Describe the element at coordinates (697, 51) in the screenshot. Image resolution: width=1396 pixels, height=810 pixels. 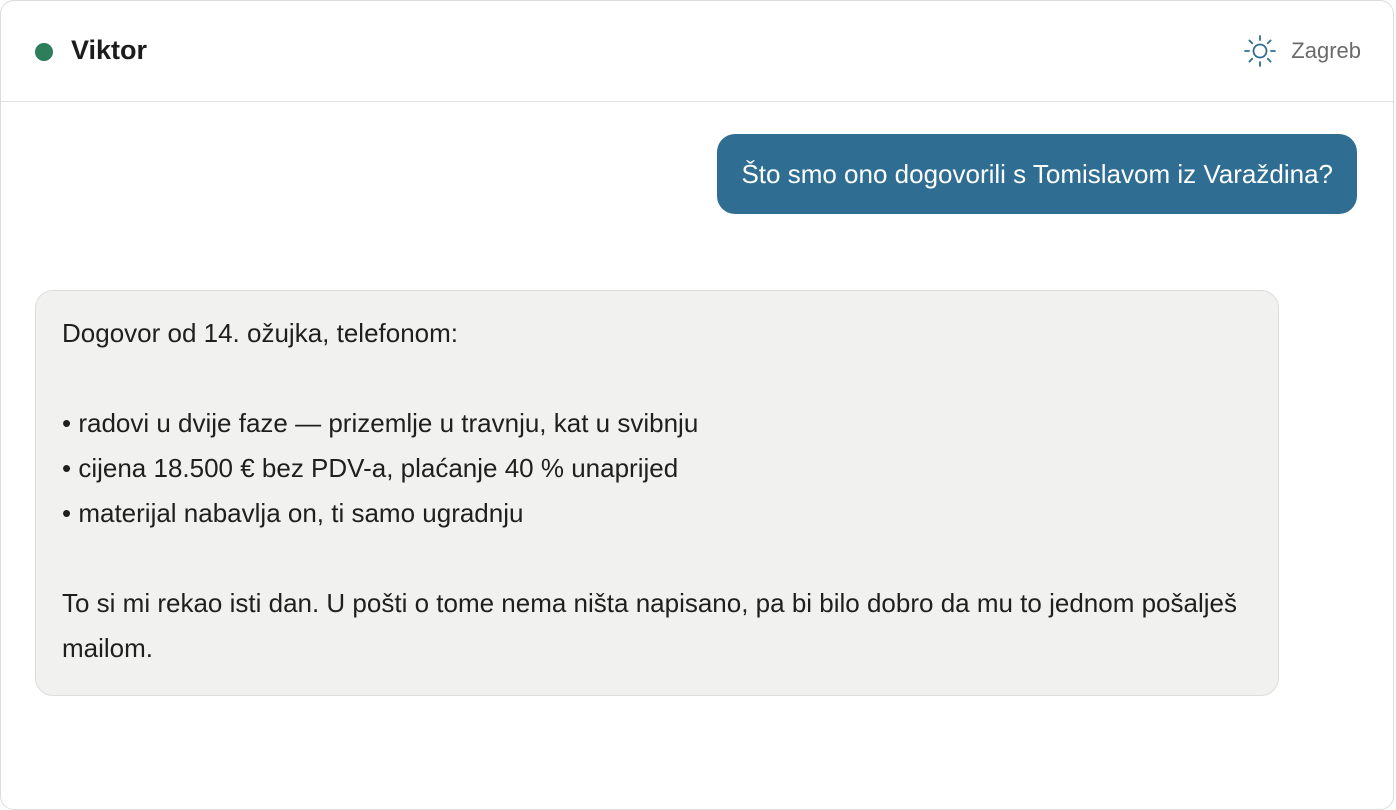
I see `chat-header: Viktor Zagreb` at that location.